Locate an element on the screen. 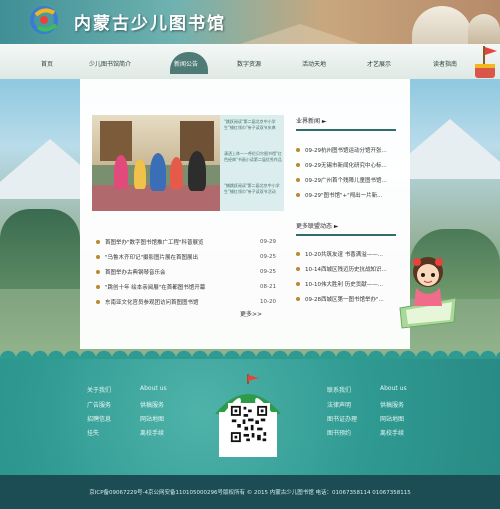 This screenshot has height=509, width=500. news-item: "跳创十年 绘本亲阅展"在首都图书馆开幕 08-21 is located at coordinates (186, 286).